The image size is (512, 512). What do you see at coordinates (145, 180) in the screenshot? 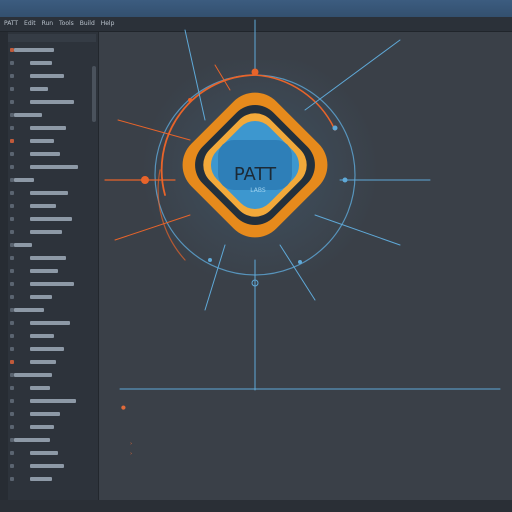
I see `node-left` at bounding box center [145, 180].